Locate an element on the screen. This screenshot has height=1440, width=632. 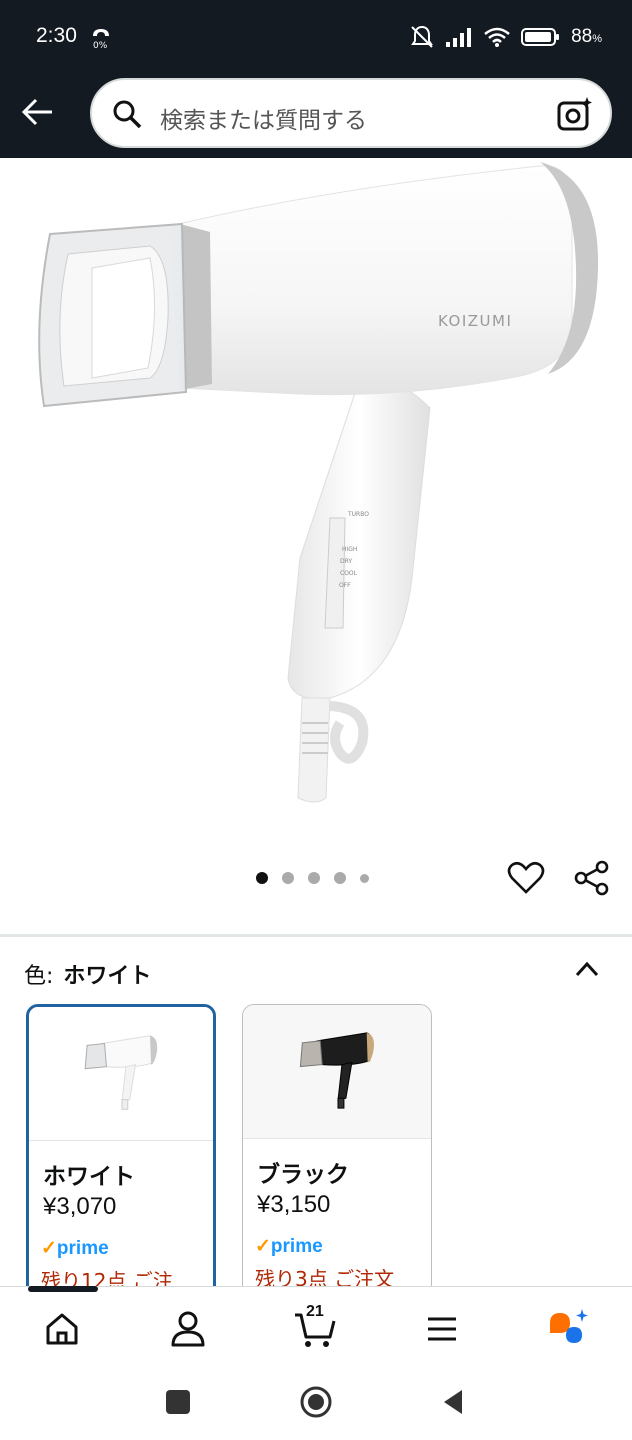
share-icon is located at coordinates (592, 878).